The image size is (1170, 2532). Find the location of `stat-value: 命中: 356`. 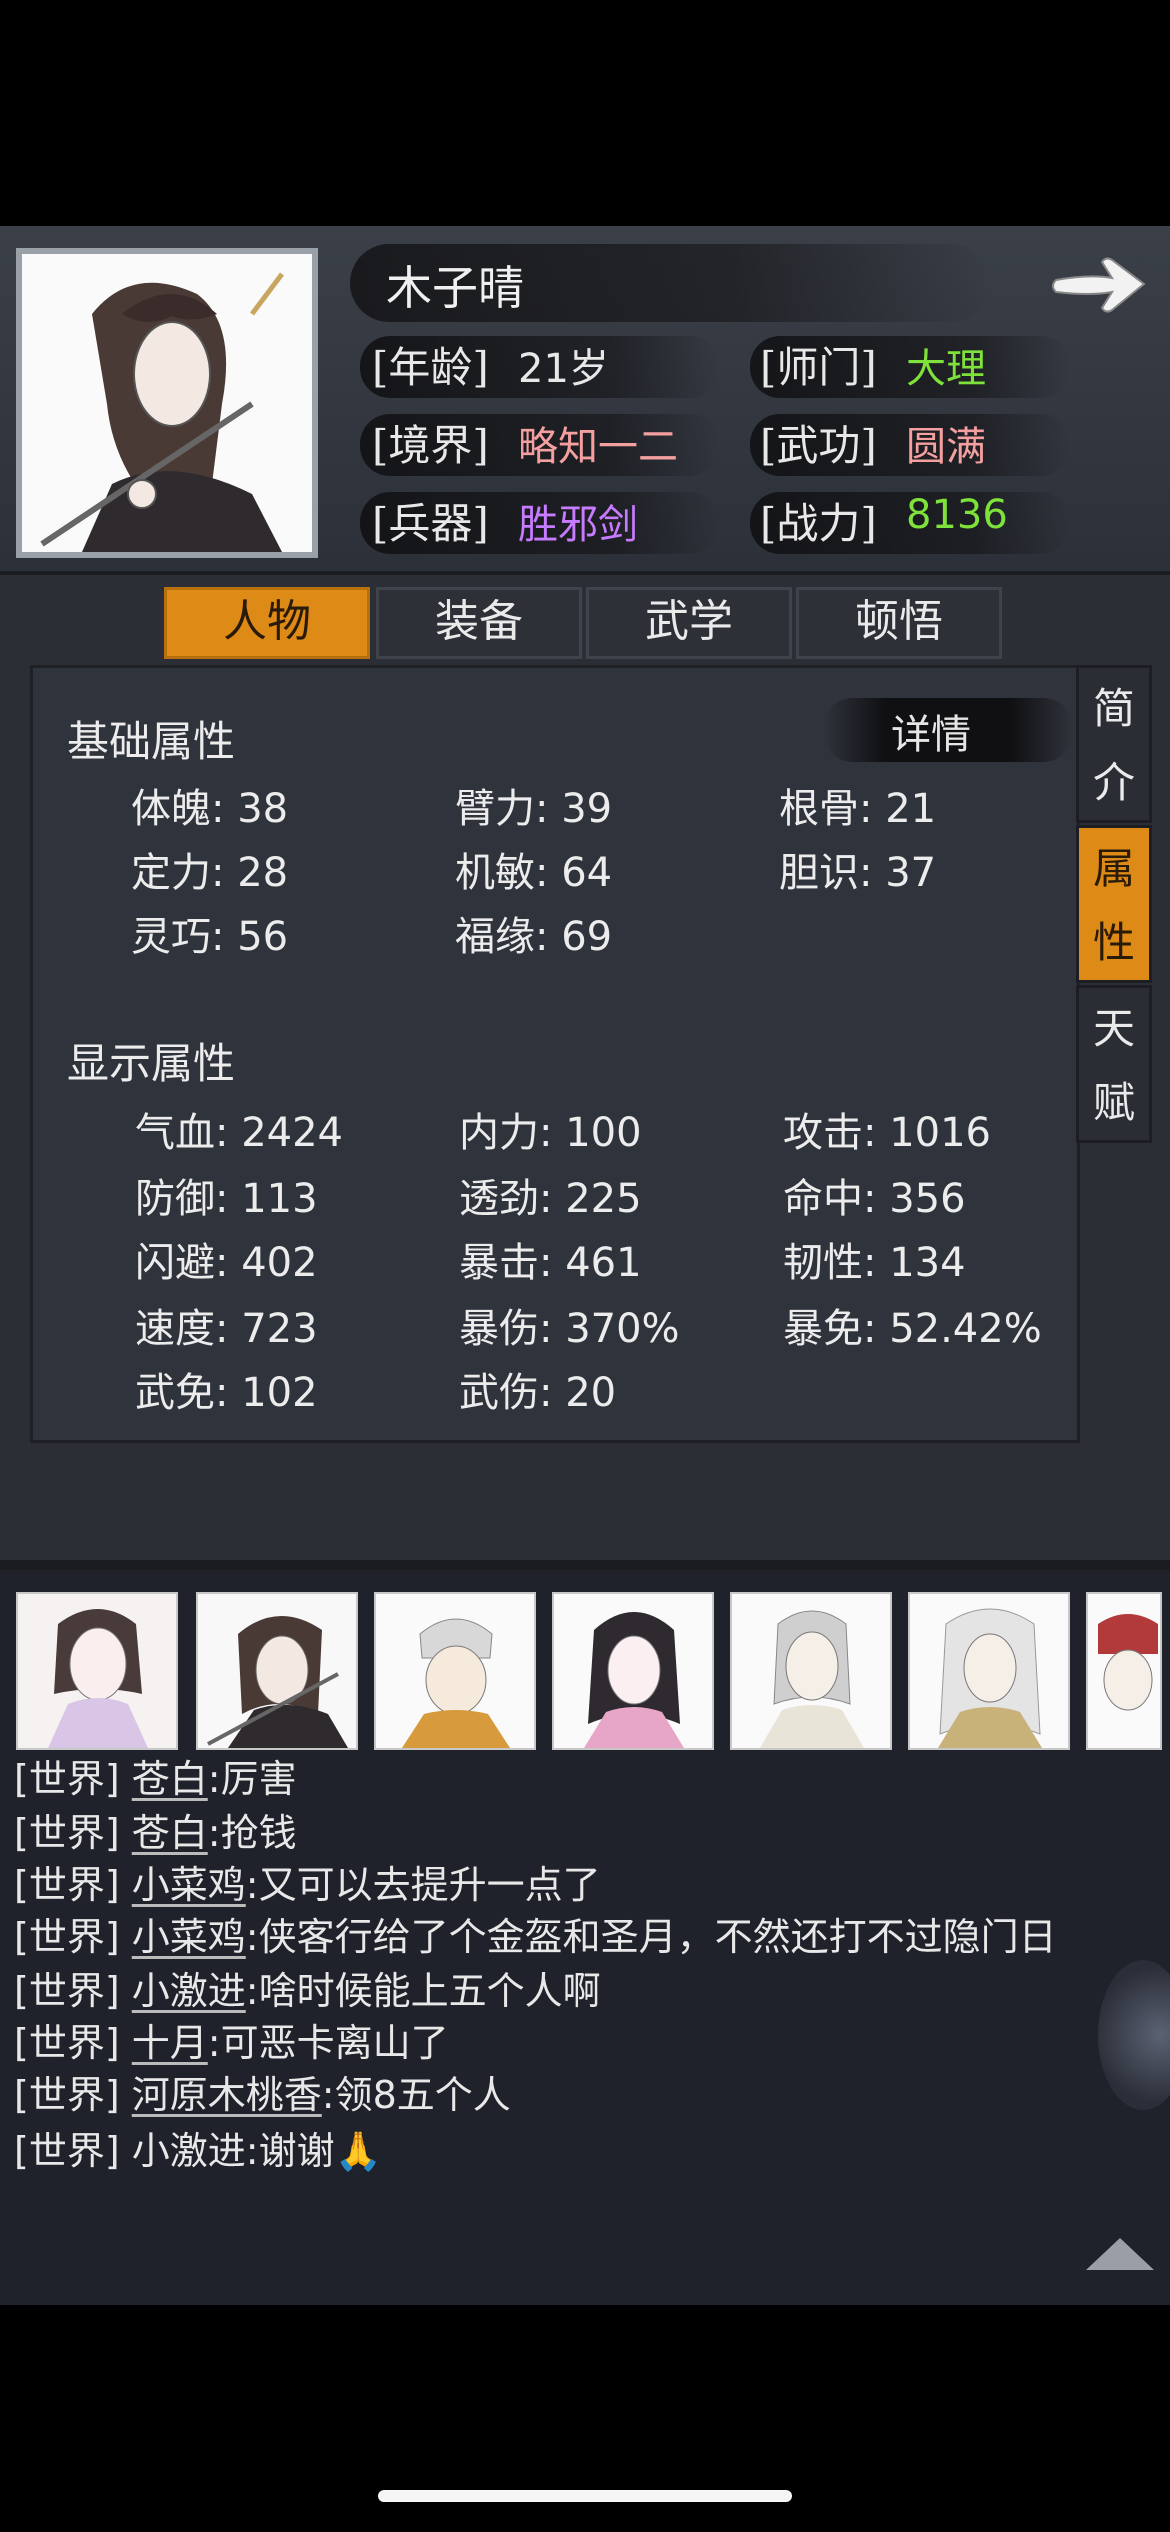

stat-value: 命中: 356 is located at coordinates (874, 1199).